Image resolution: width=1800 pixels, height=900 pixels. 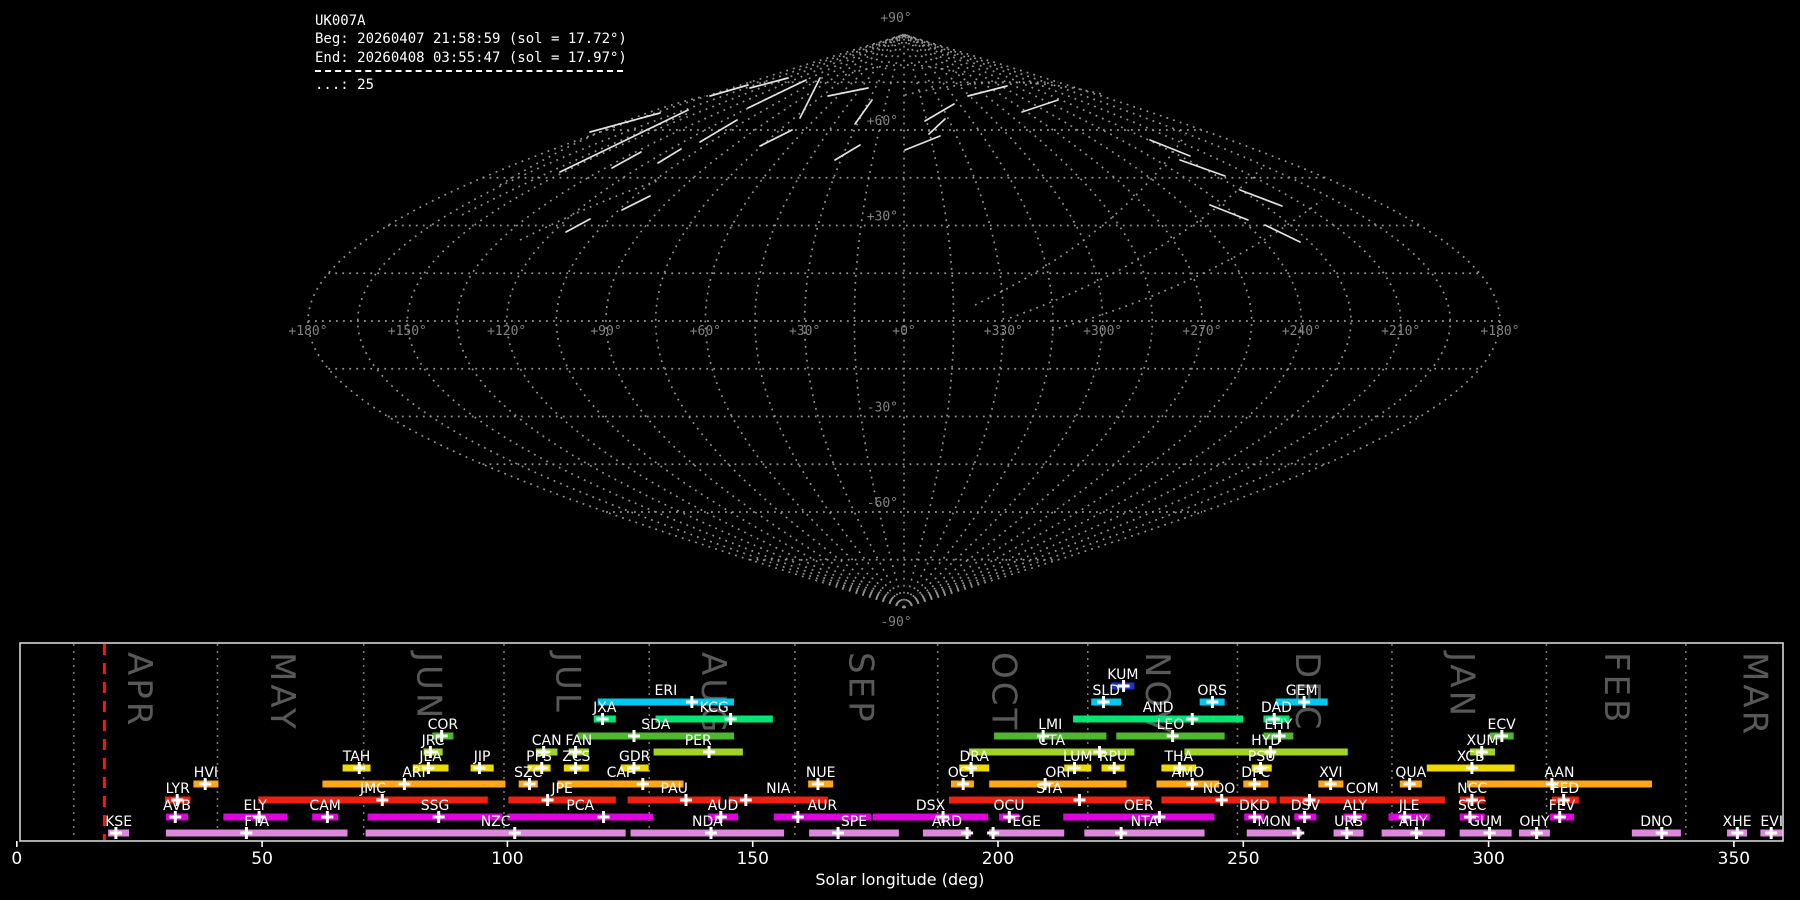 I want to click on shower-bar-SPE, so click(x=854, y=833).